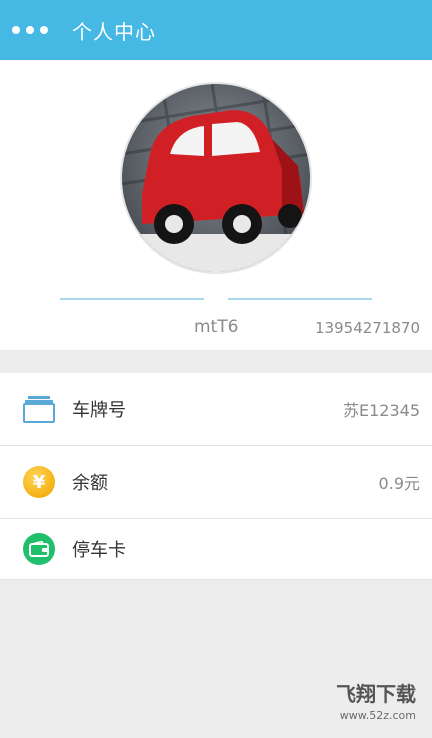 Image resolution: width=432 pixels, height=738 pixels. Describe the element at coordinates (300, 299) in the screenshot. I see `phone-underline` at that location.